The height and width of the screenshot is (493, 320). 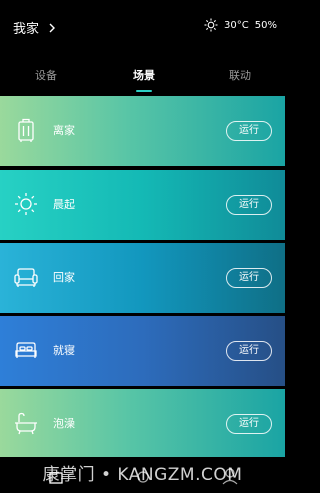 What do you see at coordinates (64, 350) in the screenshot?
I see `scene-label: 就寝` at bounding box center [64, 350].